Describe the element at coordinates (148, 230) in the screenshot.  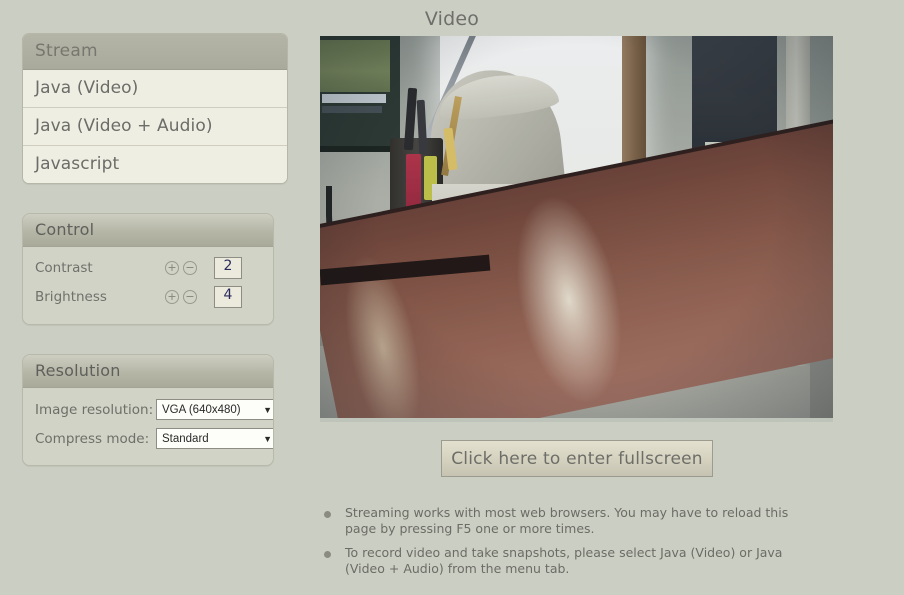
I see `control-panel-header: Control` at that location.